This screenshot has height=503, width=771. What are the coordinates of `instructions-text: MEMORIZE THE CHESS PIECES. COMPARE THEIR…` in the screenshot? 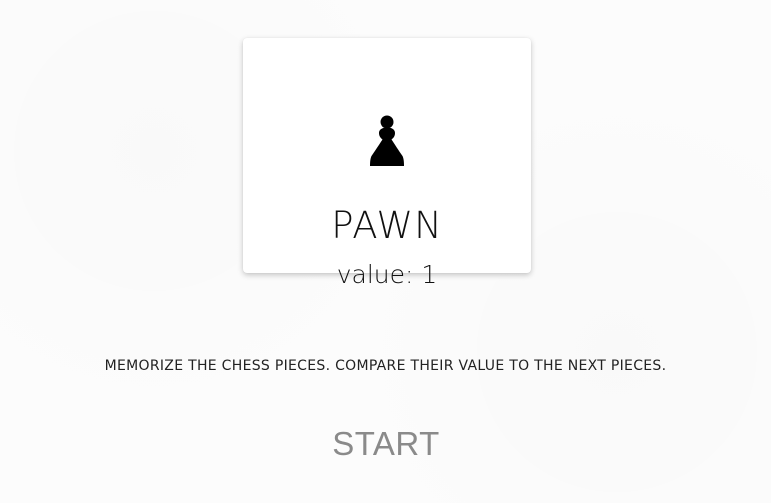 It's located at (385, 366).